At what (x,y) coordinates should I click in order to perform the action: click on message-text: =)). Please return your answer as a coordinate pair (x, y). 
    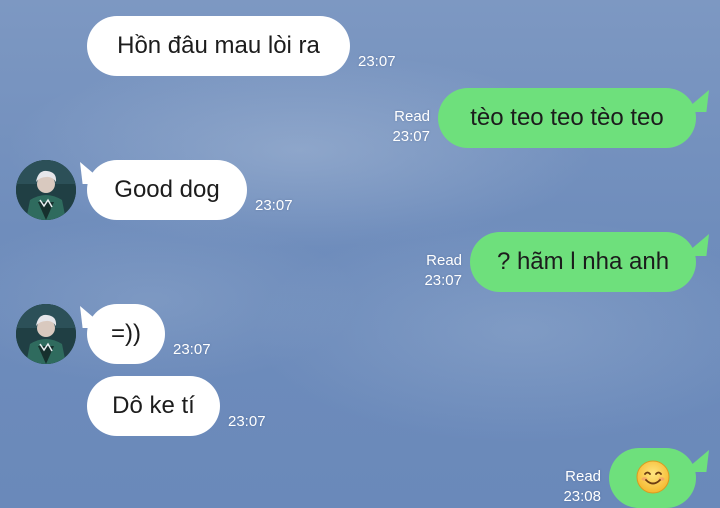
    Looking at the image, I should click on (126, 333).